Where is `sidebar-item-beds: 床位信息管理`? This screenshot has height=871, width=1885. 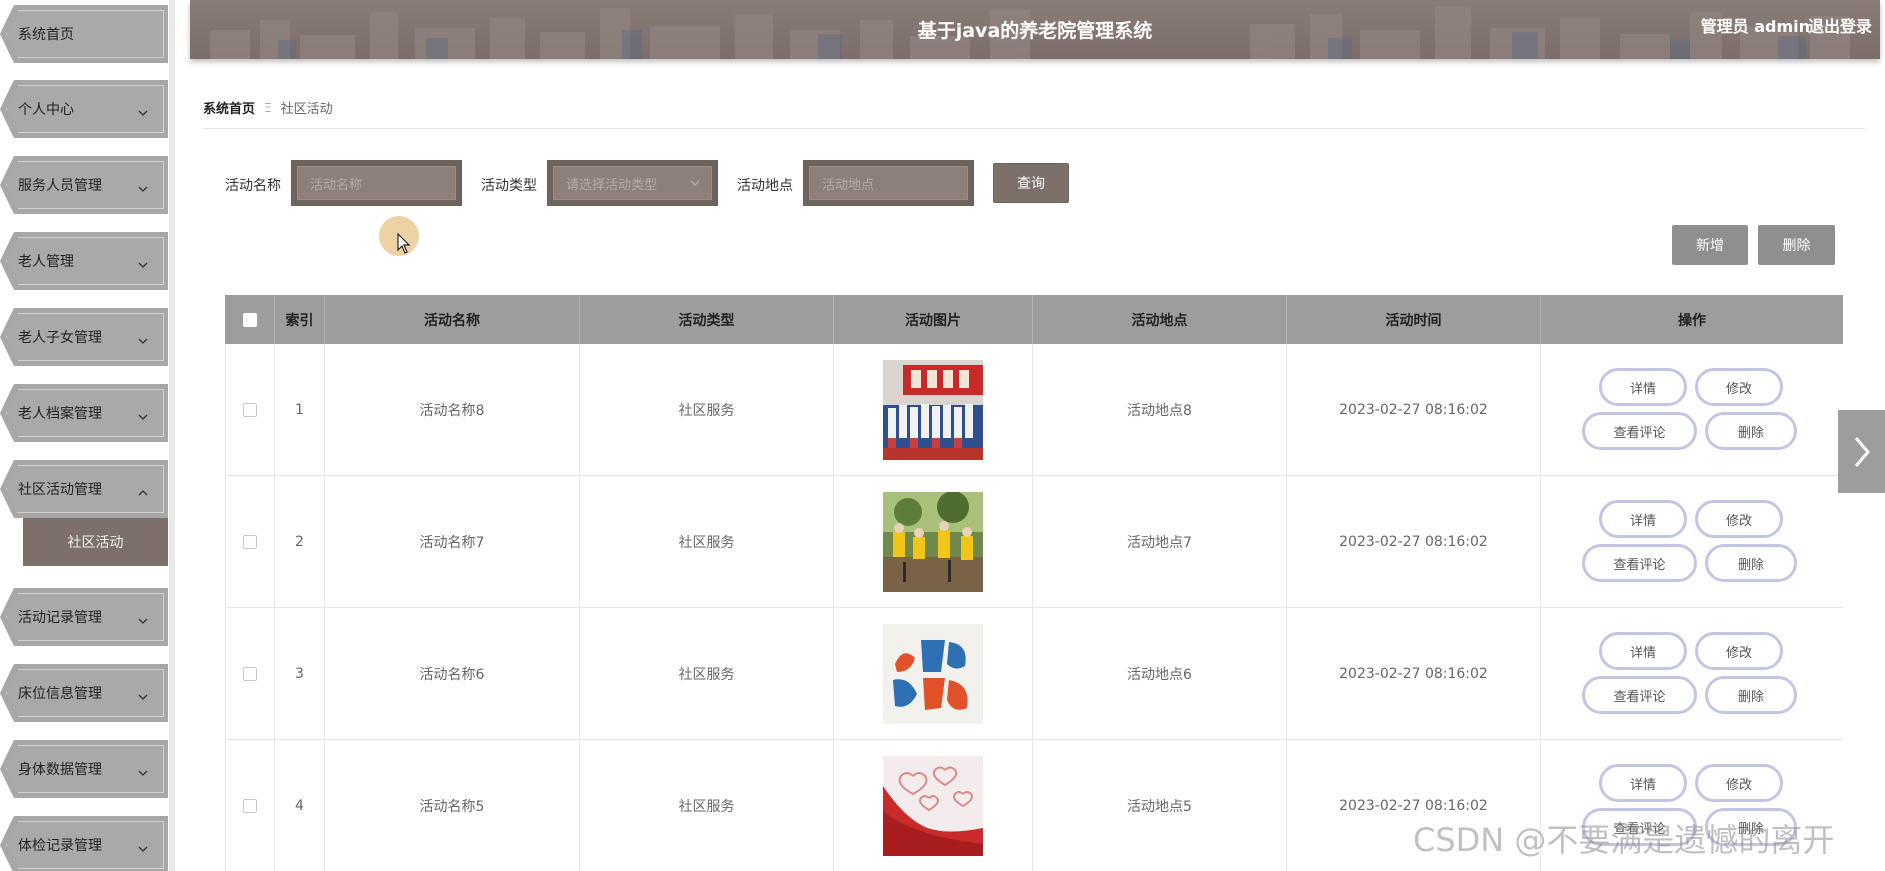 sidebar-item-beds: 床位信息管理 is located at coordinates (84, 693).